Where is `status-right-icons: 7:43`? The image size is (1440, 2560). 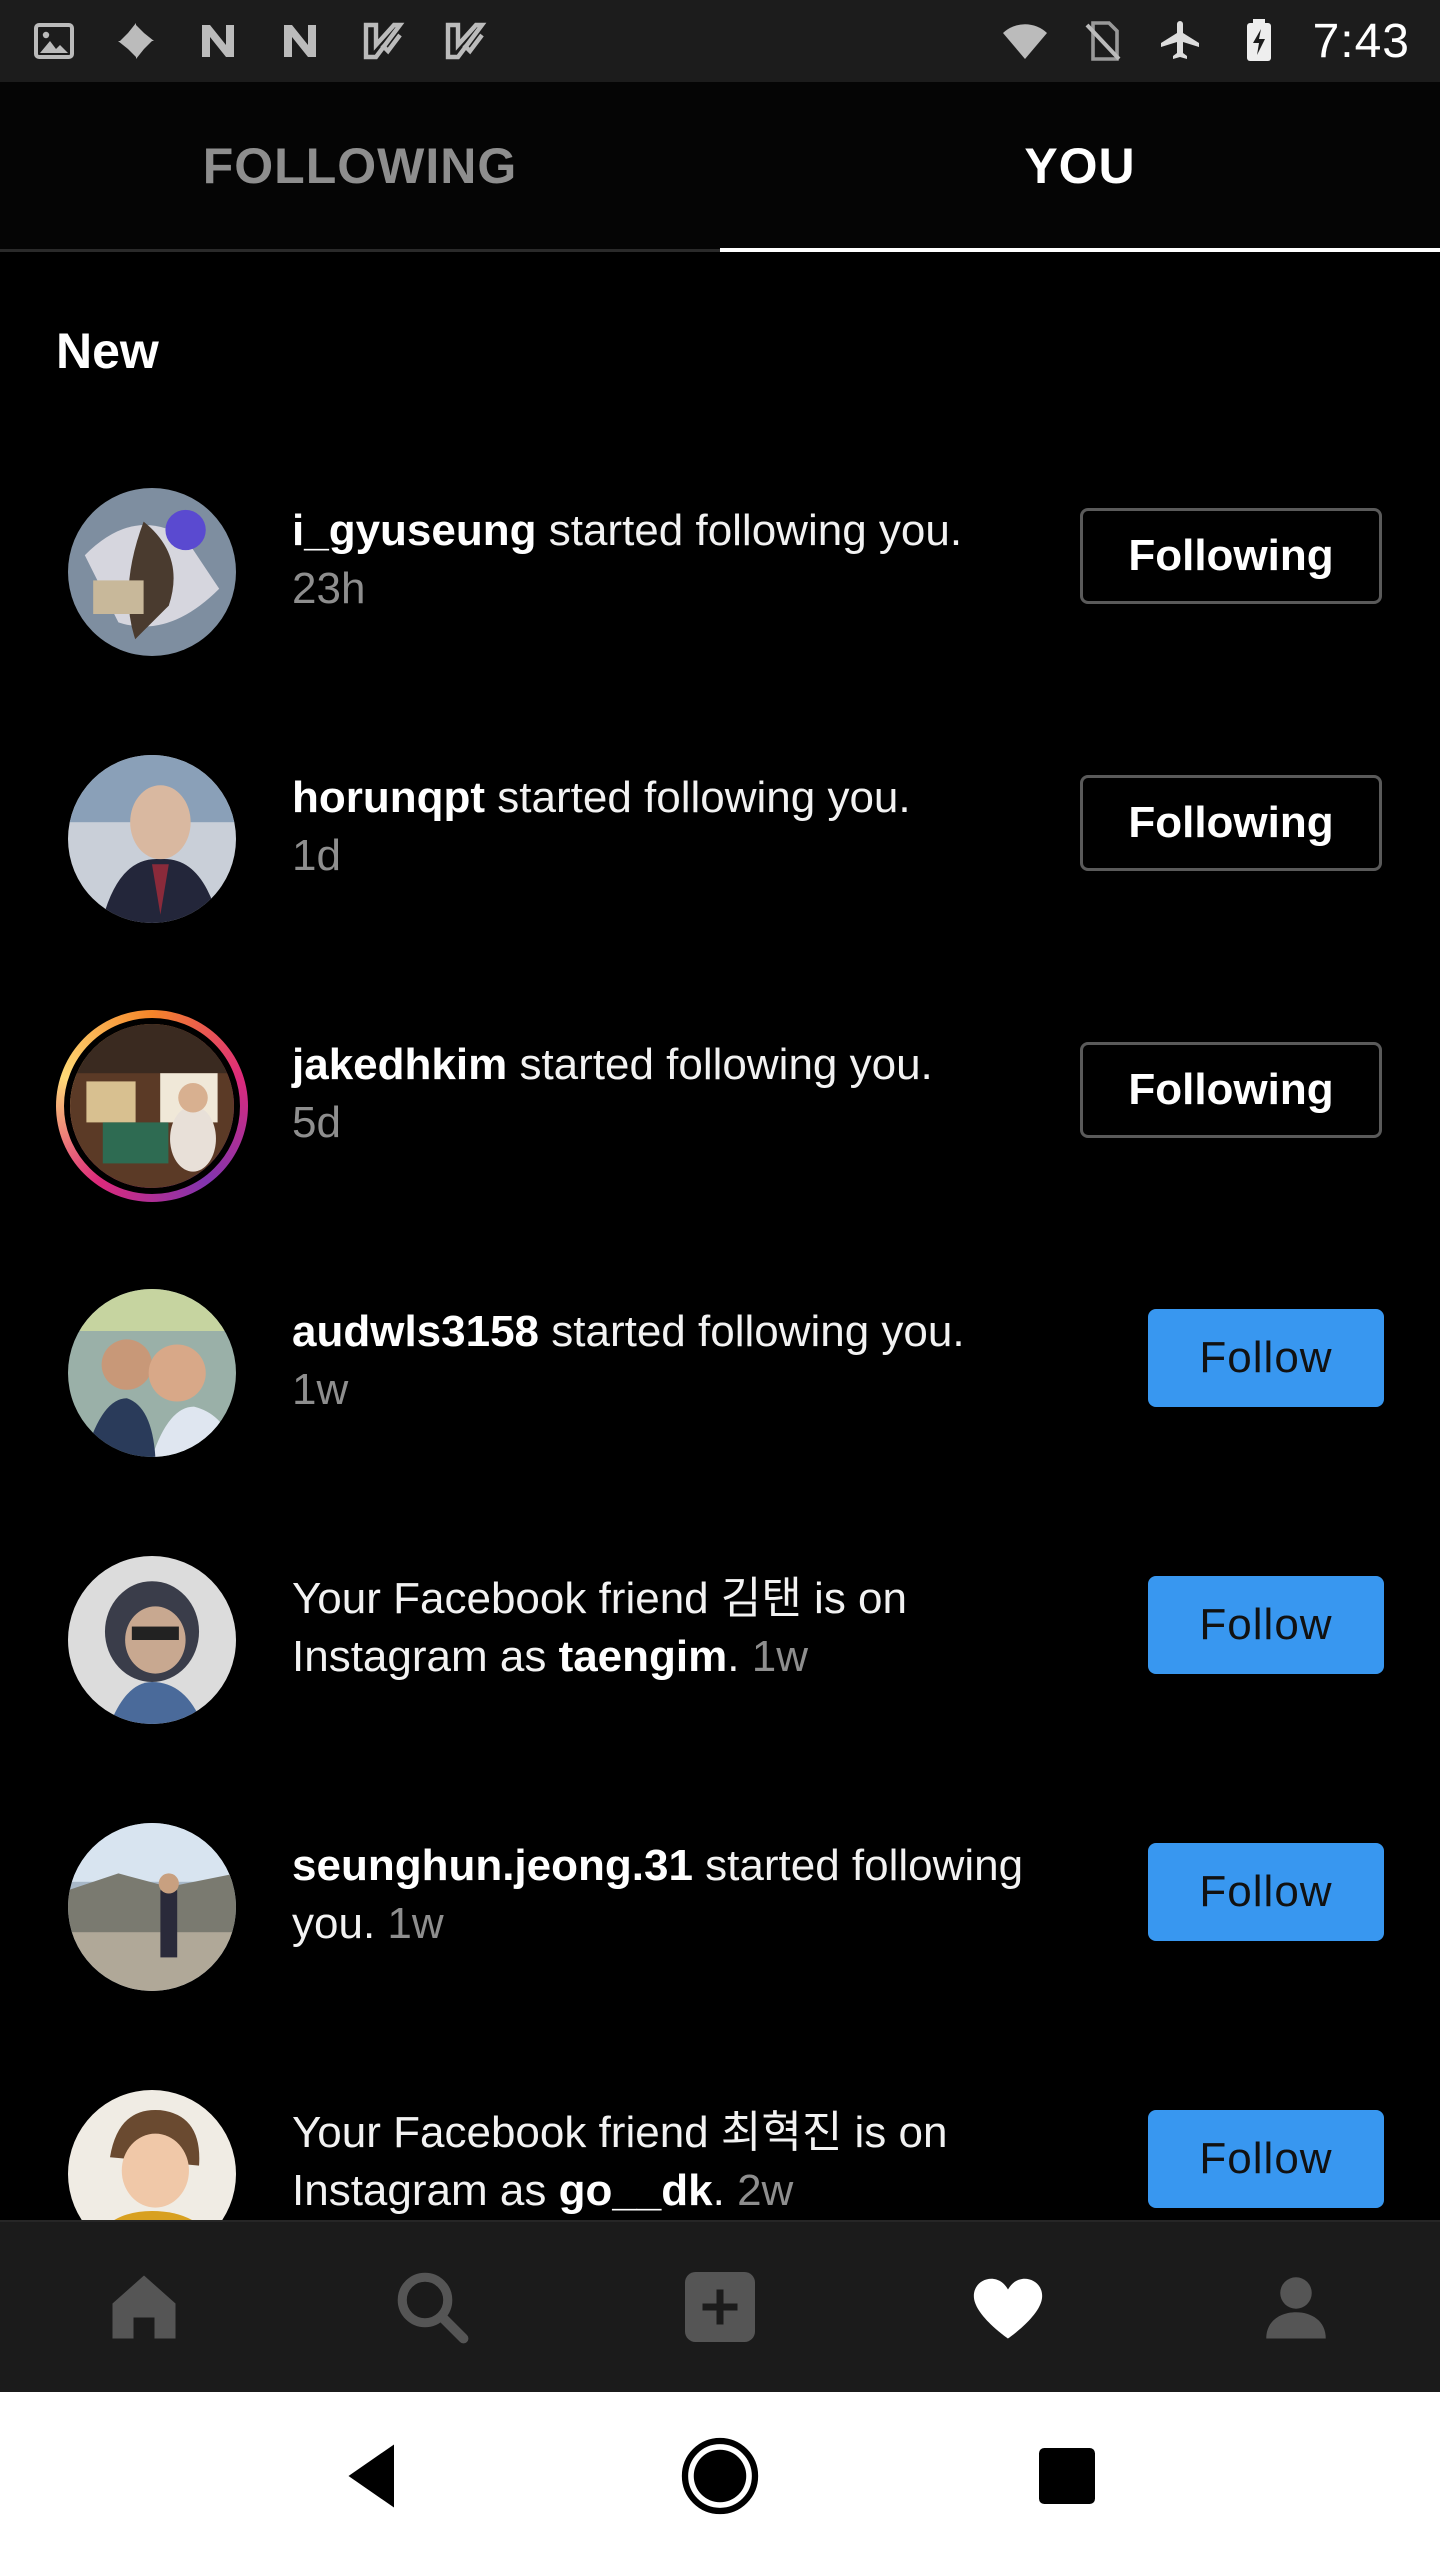 status-right-icons: 7:43 is located at coordinates (1205, 41).